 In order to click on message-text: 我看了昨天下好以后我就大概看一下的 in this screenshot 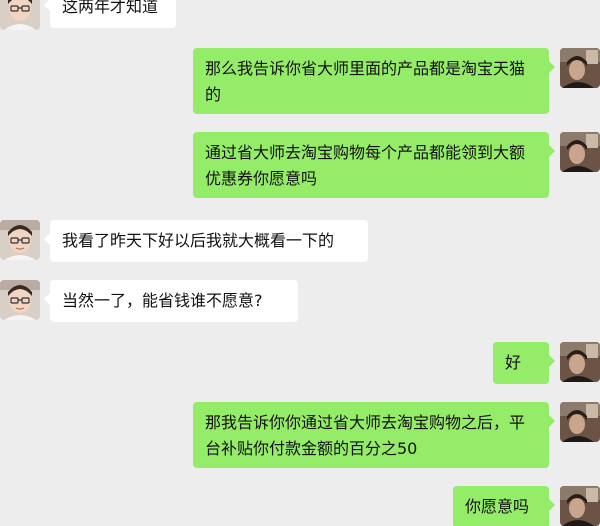, I will do `click(198, 240)`.